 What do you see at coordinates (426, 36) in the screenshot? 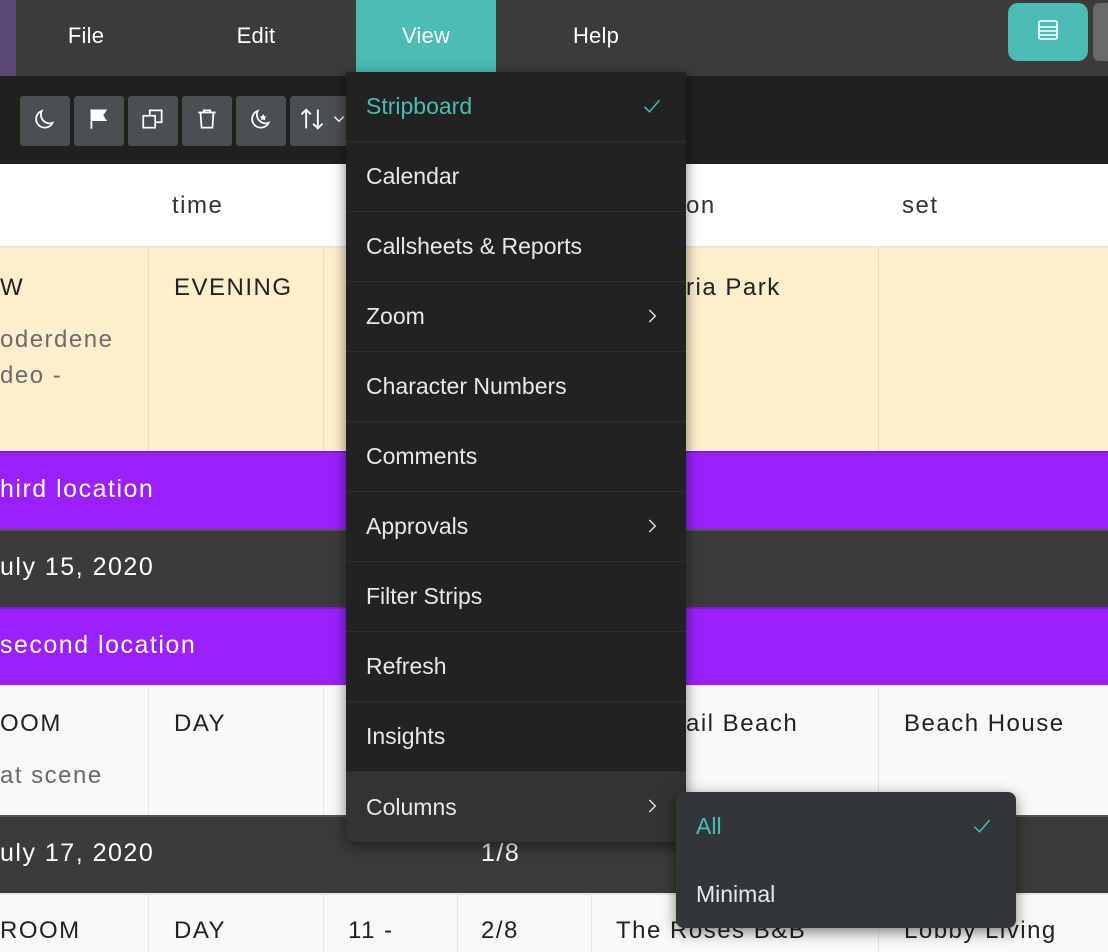
I see `menu-view: View` at bounding box center [426, 36].